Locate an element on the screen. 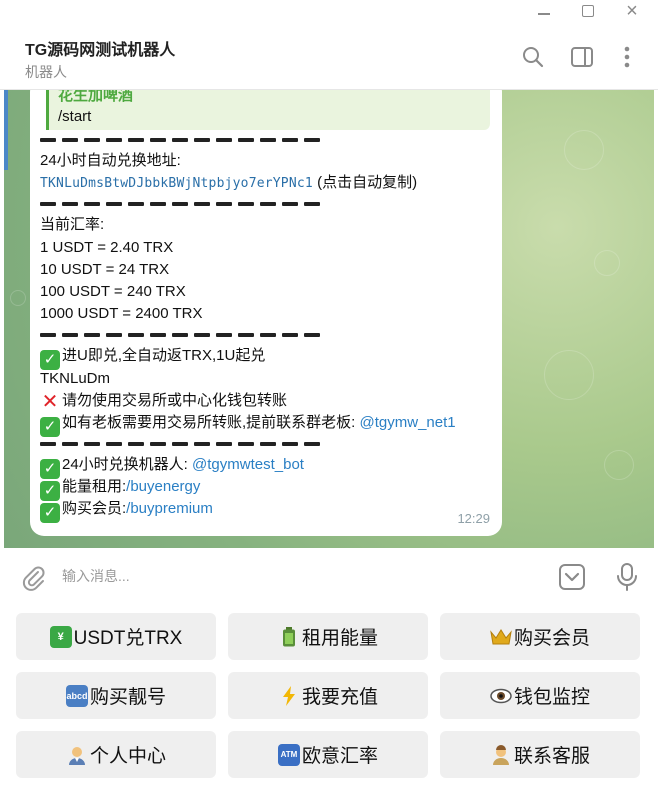  bot-row: ✓ 24小时兑换机器人: @tgymwtest_bot is located at coordinates (266, 467).